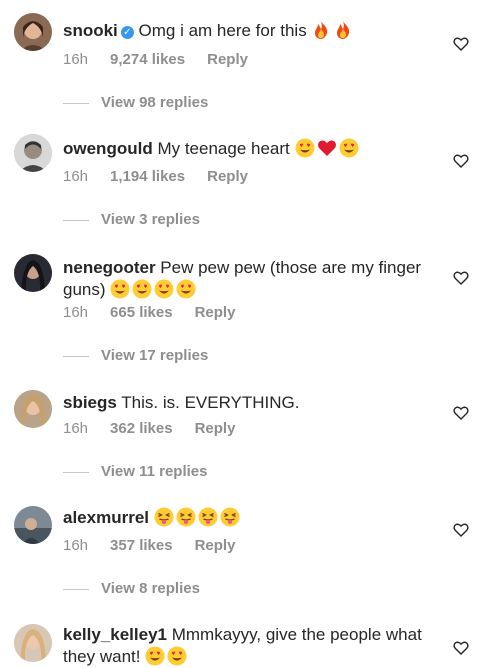 The height and width of the screenshot is (668, 477). I want to click on comment-body: This. is. EVERYTHING., so click(210, 402).